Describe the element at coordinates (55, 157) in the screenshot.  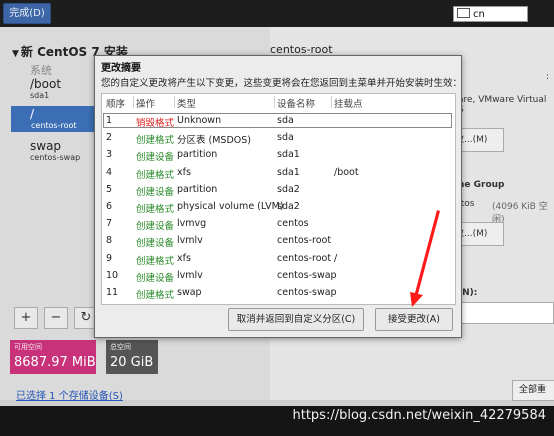
I see `mount-item-device: centos-swap` at that location.